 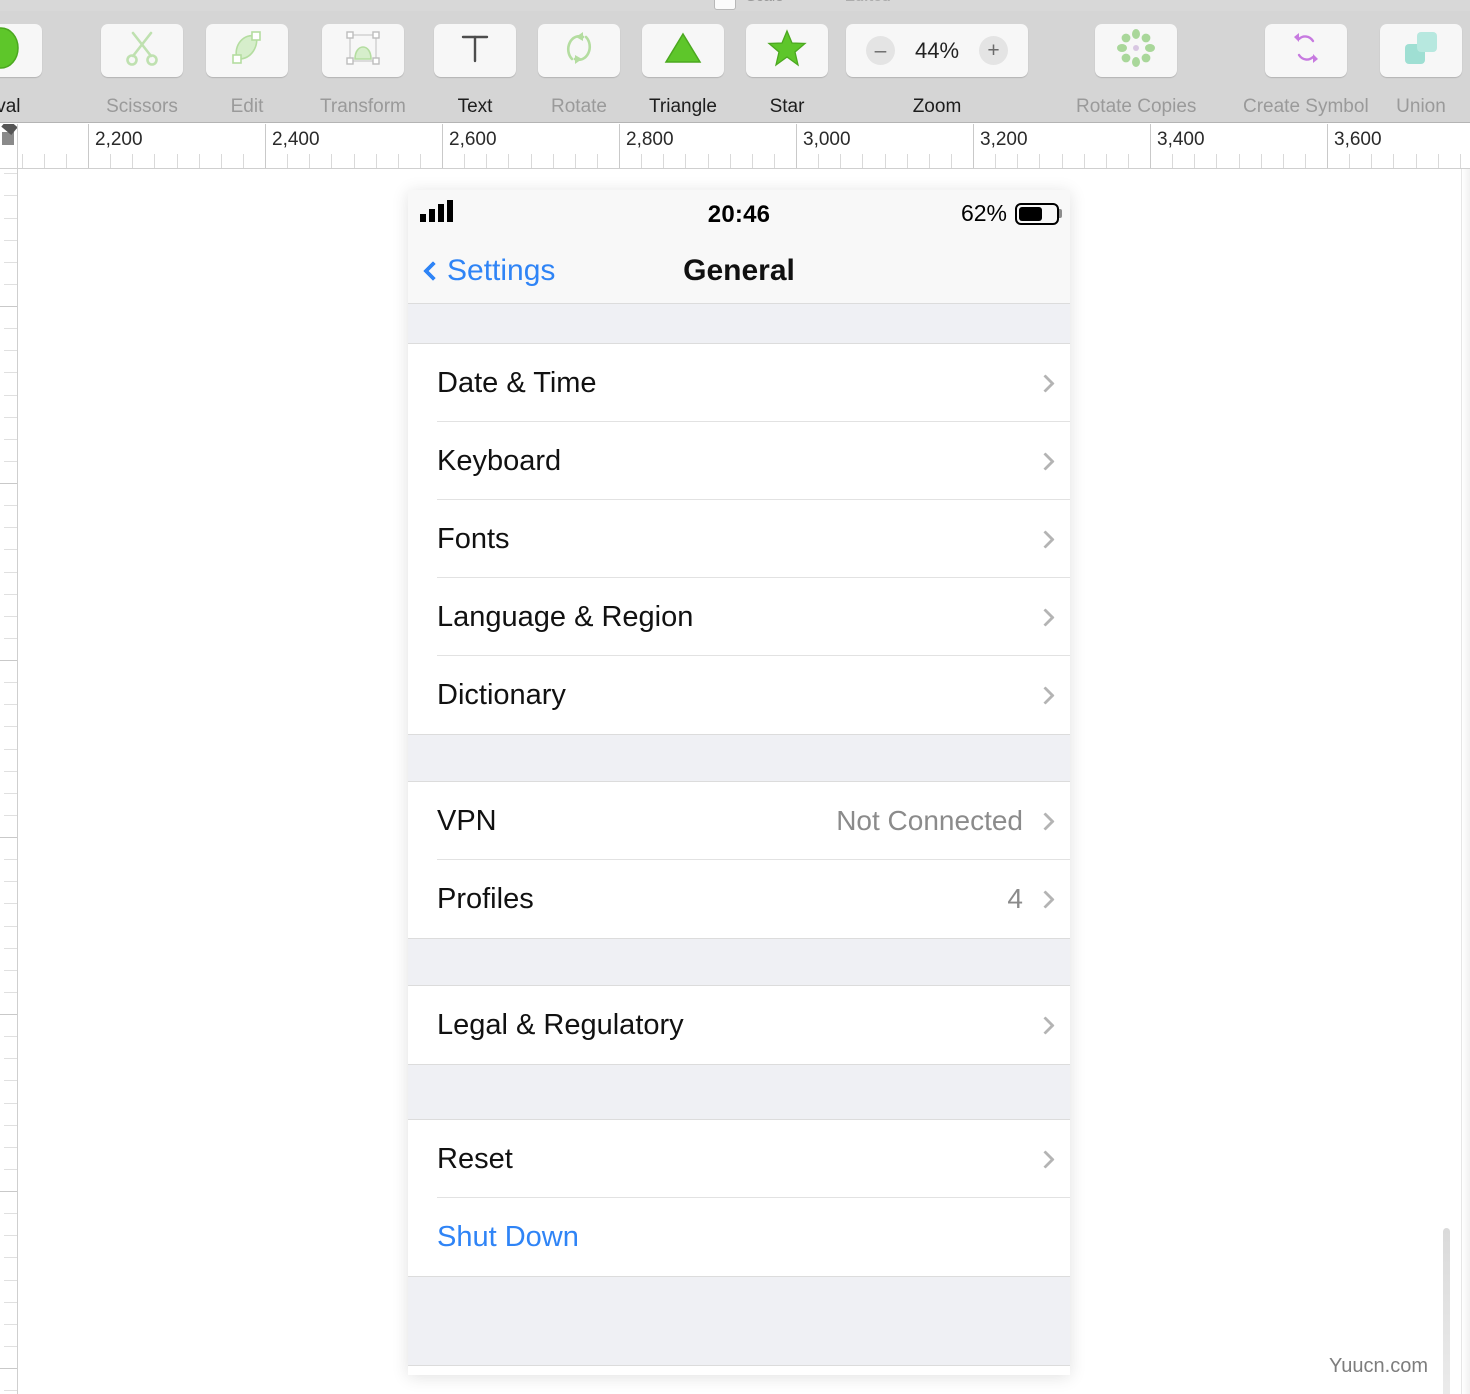 I want to click on list-item: Dictionary, so click(x=739, y=695).